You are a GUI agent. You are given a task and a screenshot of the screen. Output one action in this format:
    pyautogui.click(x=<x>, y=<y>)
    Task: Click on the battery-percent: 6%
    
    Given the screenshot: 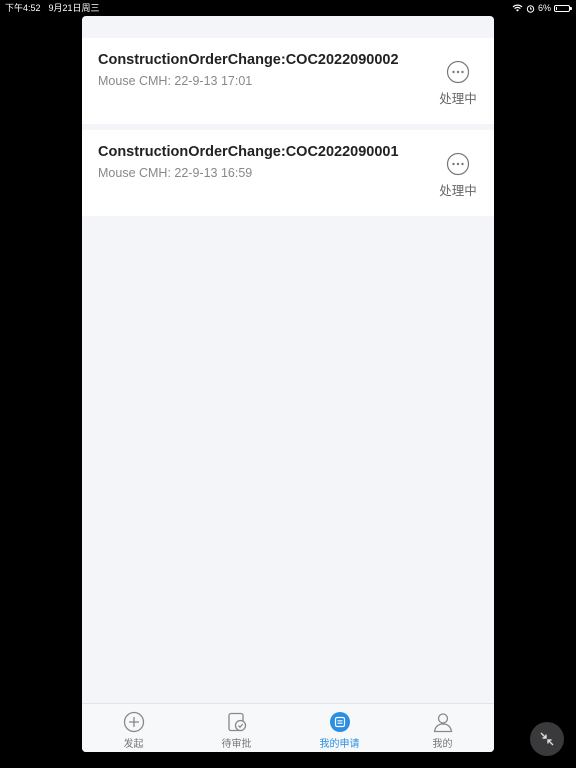 What is the action you would take?
    pyautogui.click(x=544, y=8)
    